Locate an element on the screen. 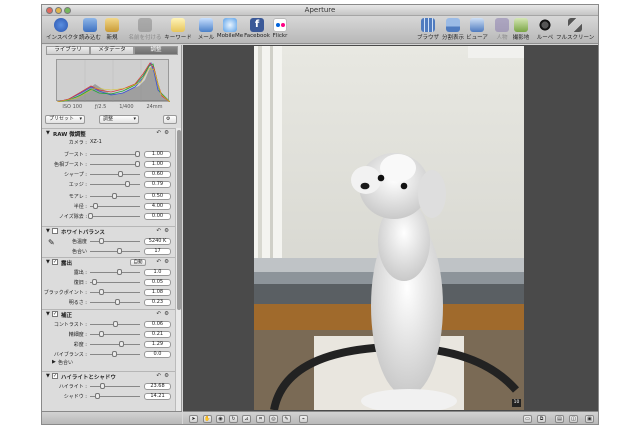  value-stepper: 0.05 is located at coordinates (157, 282).